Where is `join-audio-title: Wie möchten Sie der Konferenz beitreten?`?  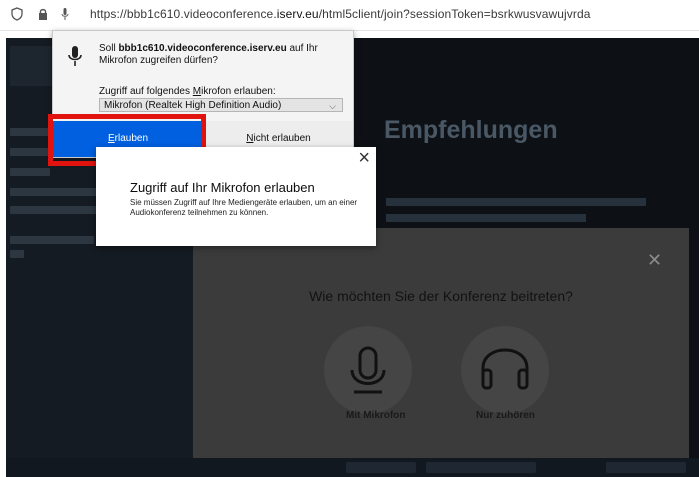 join-audio-title: Wie möchten Sie der Konferenz beitreten? is located at coordinates (441, 296).